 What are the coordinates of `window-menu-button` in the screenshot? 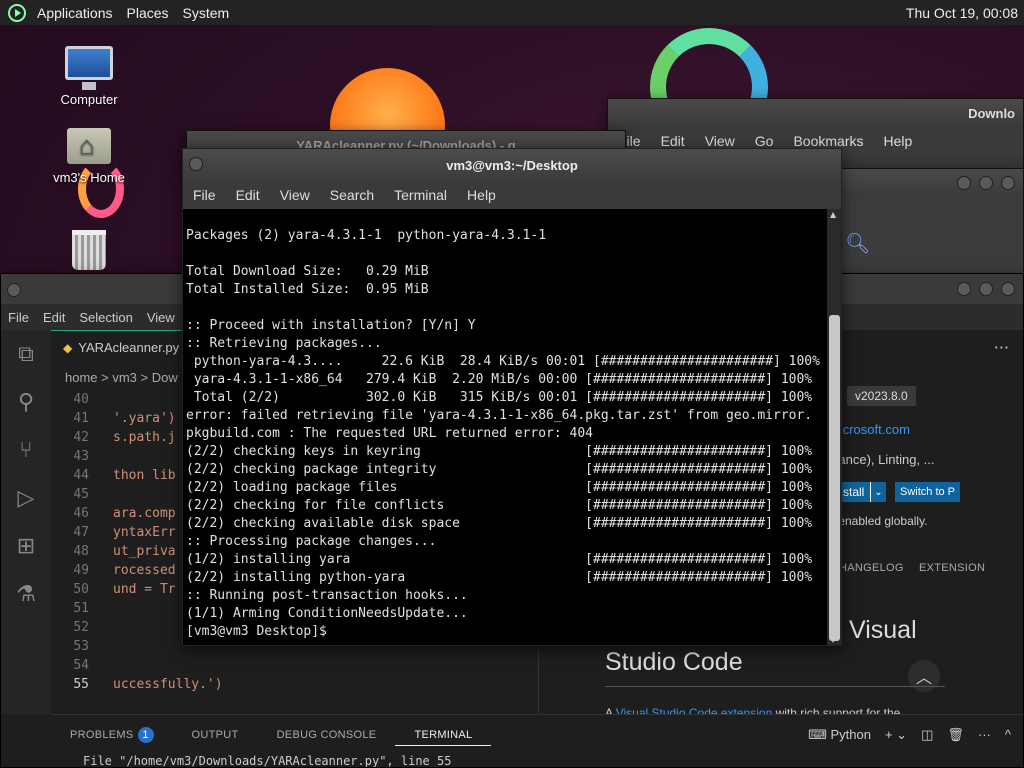 It's located at (14, 291).